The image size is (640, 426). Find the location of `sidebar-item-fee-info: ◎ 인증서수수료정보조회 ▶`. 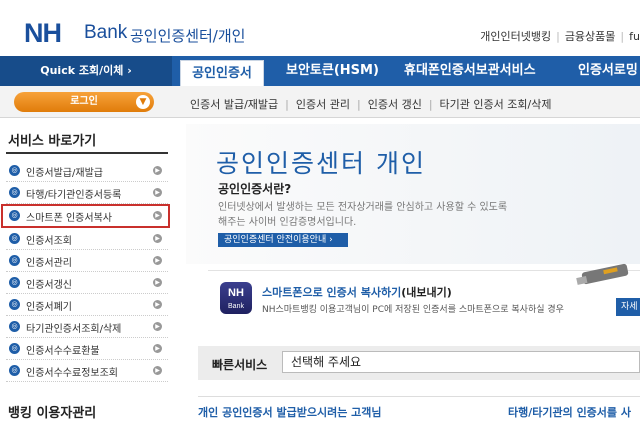

sidebar-item-fee-info: ◎ 인증서수수료정보조회 ▶ is located at coordinates (87, 371).